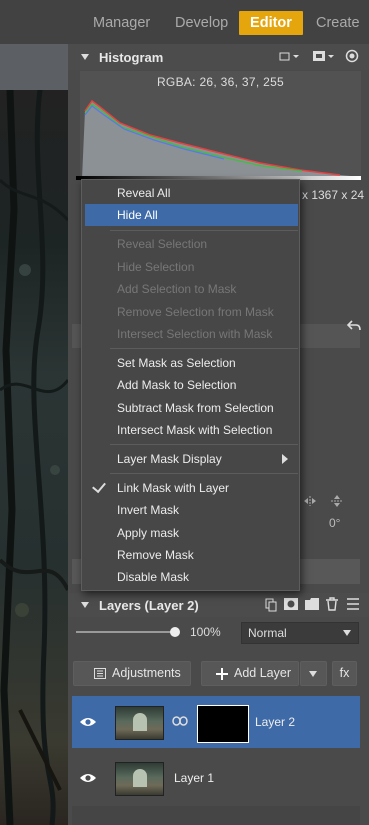  Describe the element at coordinates (205, 632) in the screenshot. I see `opacity-value: 100%` at that location.